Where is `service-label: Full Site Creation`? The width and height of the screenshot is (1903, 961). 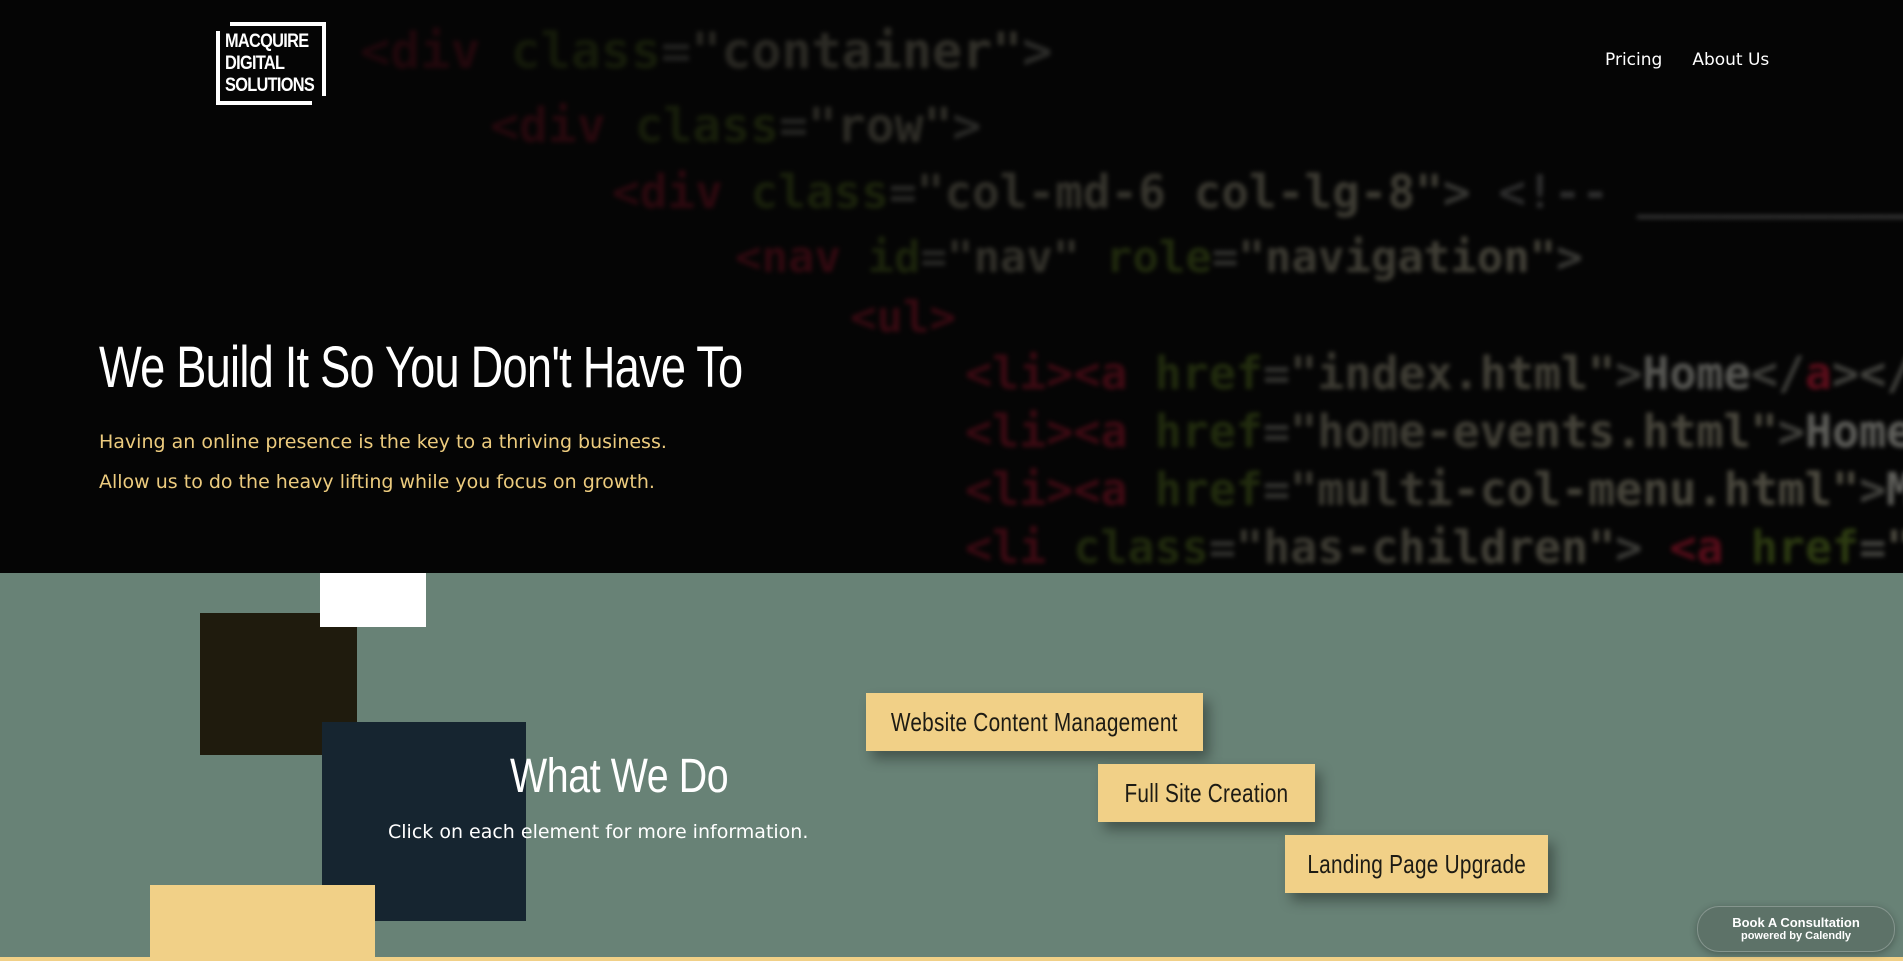 service-label: Full Site Creation is located at coordinates (1206, 792).